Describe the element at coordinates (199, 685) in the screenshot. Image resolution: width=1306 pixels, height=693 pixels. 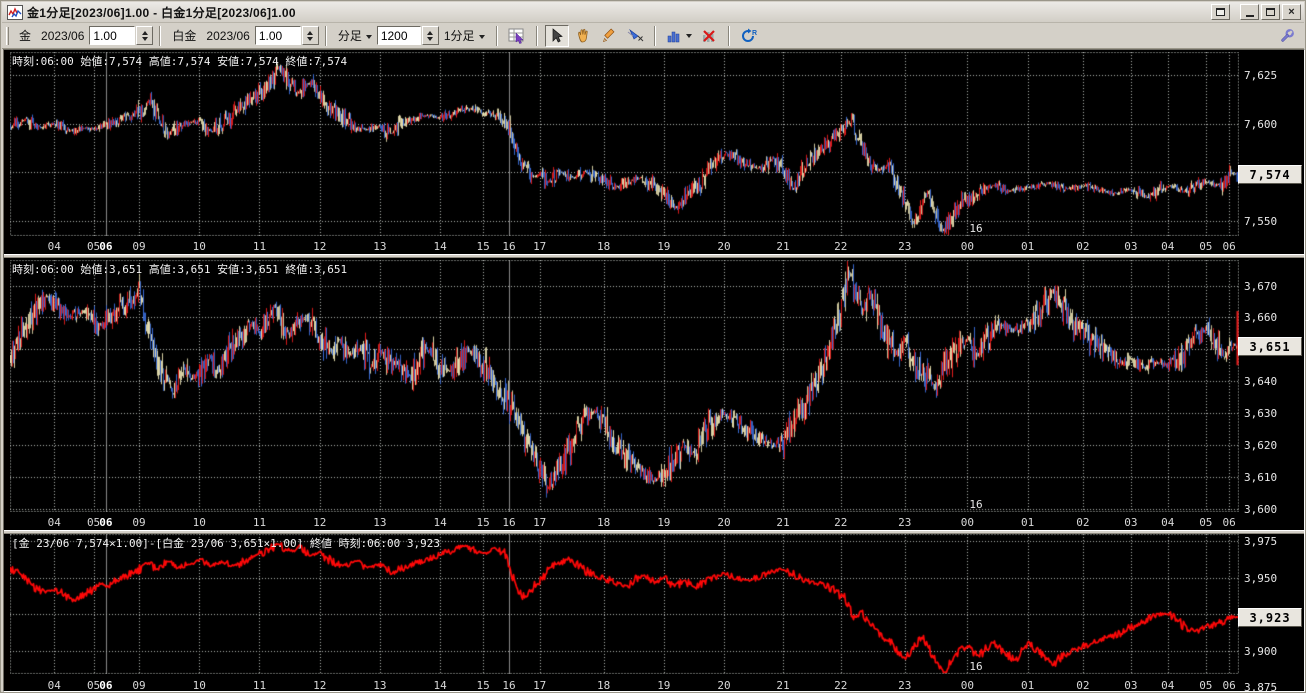
I see `time-tick-label: 10` at that location.